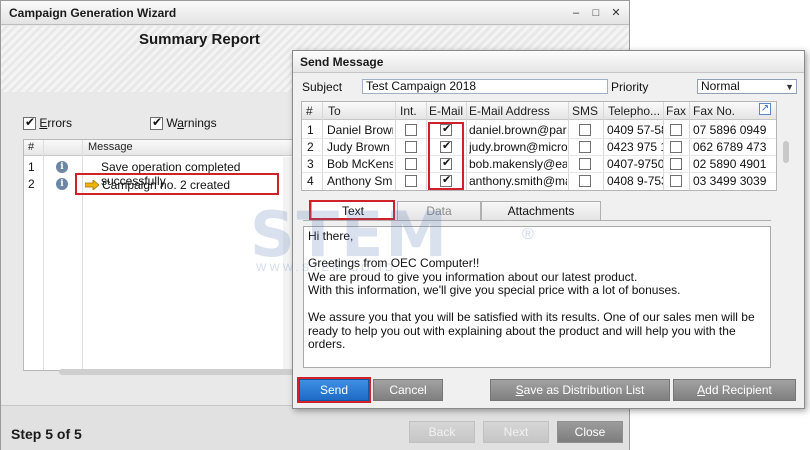 This screenshot has height=450, width=810. What do you see at coordinates (322, 87) in the screenshot?
I see `subject-label: Subject` at bounding box center [322, 87].